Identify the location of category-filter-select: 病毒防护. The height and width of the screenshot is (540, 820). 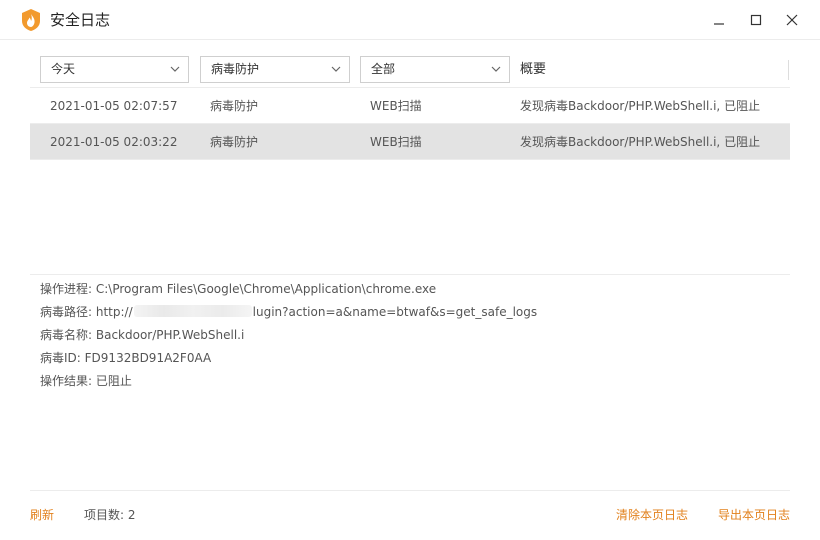
(275, 69).